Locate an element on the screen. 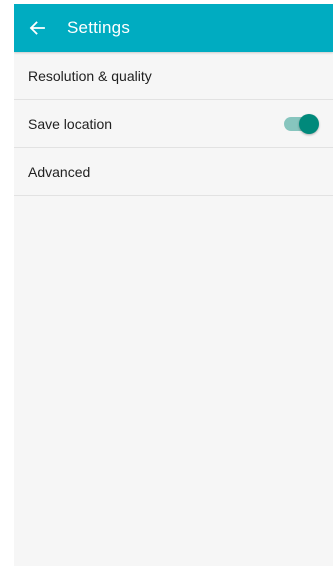 Image resolution: width=336 pixels, height=566 pixels. save-location-item: Save location is located at coordinates (173, 124).